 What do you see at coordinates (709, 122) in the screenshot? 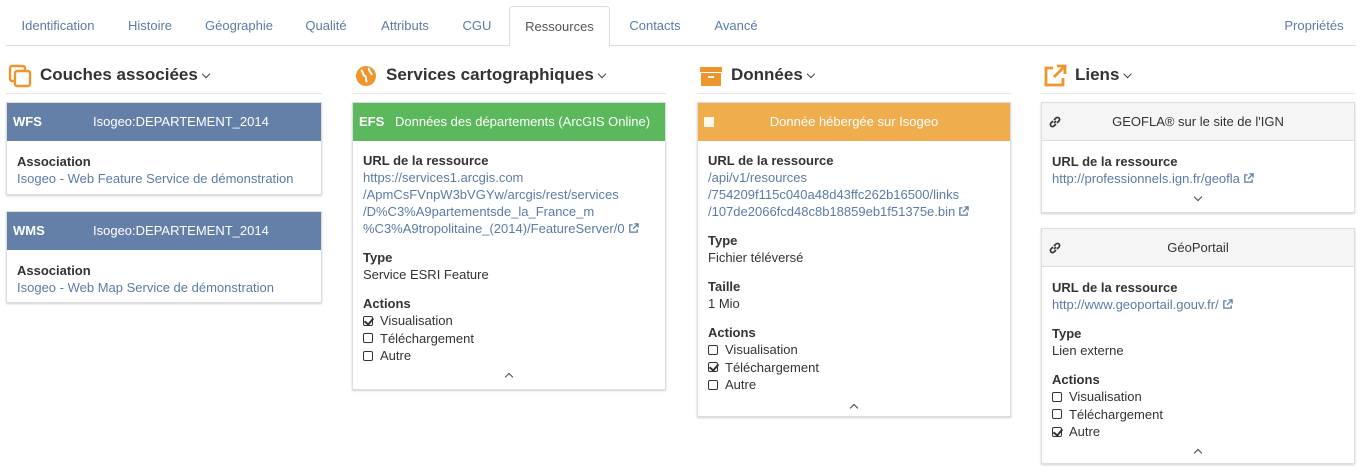
I see `file-icon` at bounding box center [709, 122].